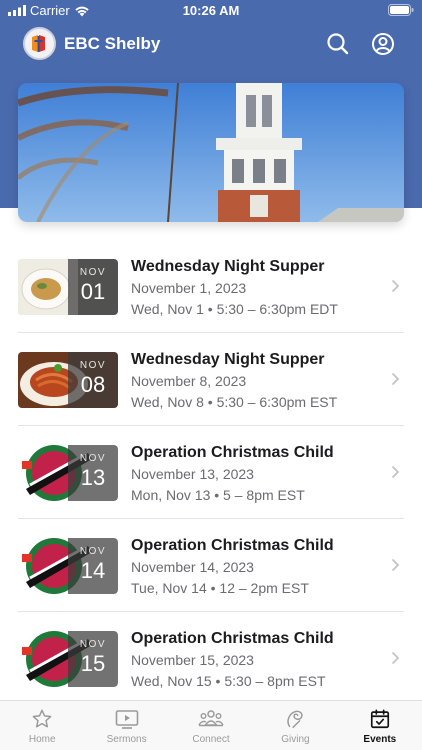  What do you see at coordinates (39, 43) in the screenshot?
I see `church-logo` at bounding box center [39, 43].